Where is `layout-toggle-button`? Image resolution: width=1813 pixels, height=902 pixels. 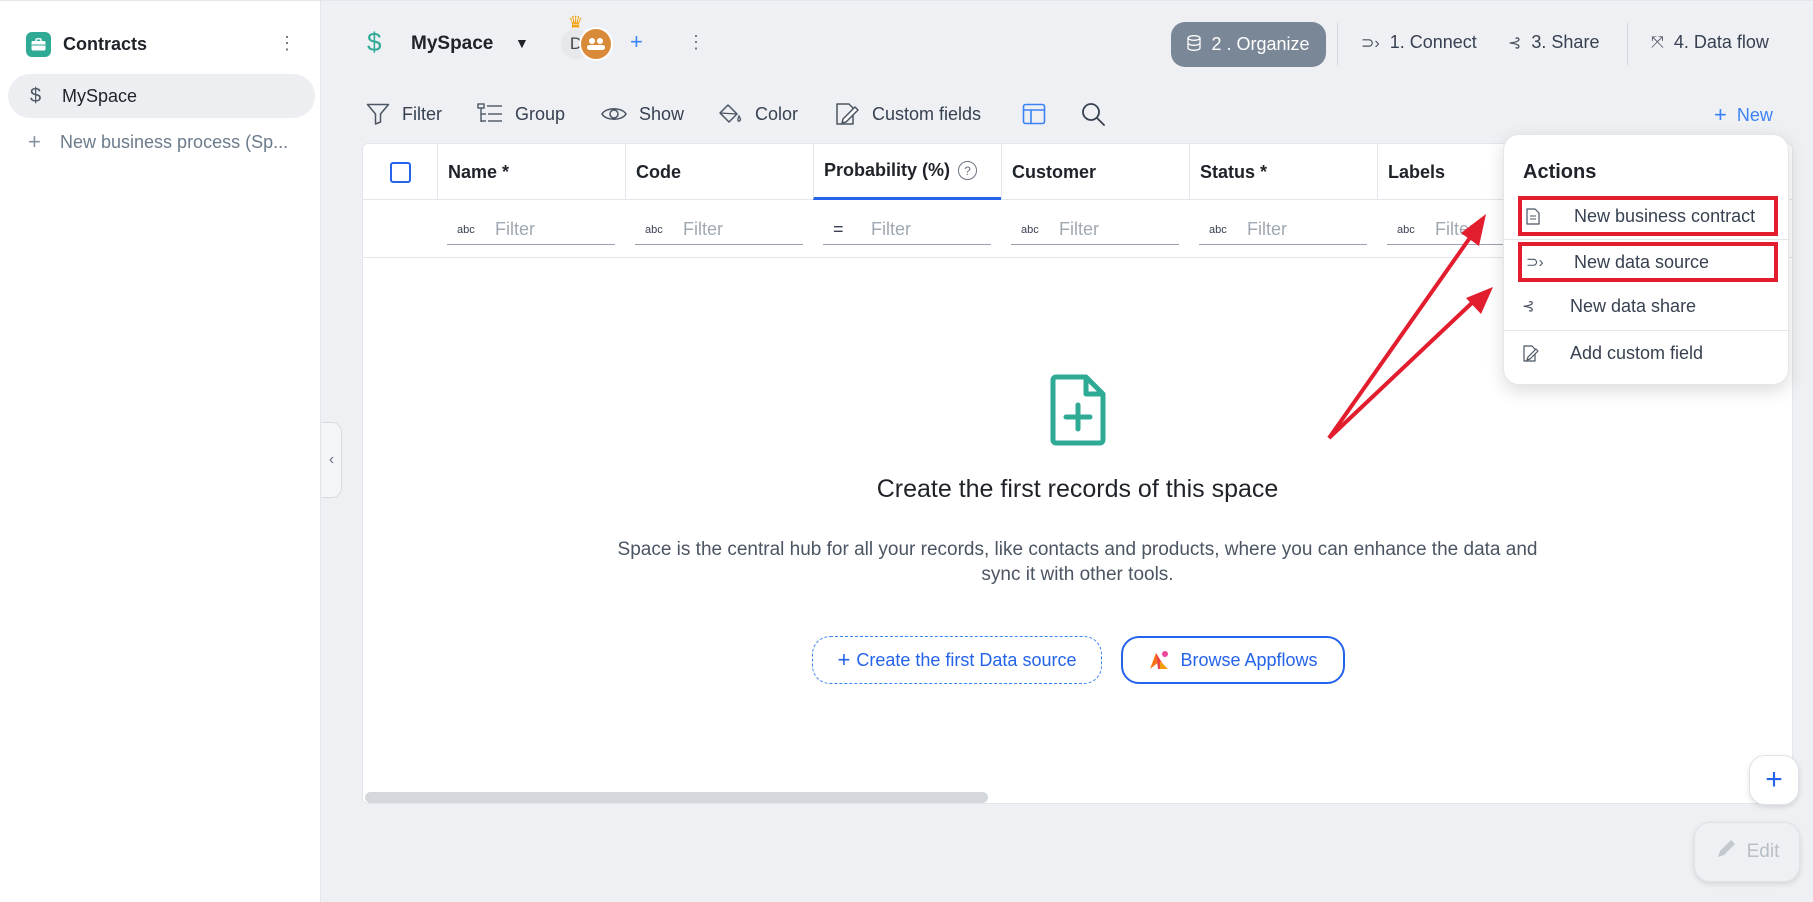
layout-toggle-button is located at coordinates (1040, 114).